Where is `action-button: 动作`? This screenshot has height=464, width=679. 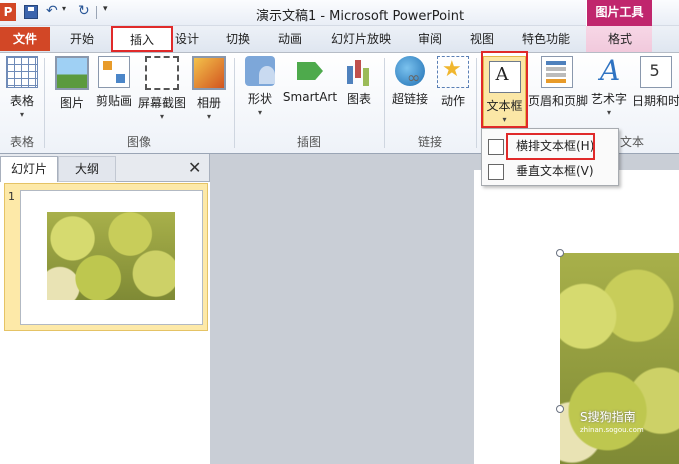 action-button: 动作 is located at coordinates (453, 82).